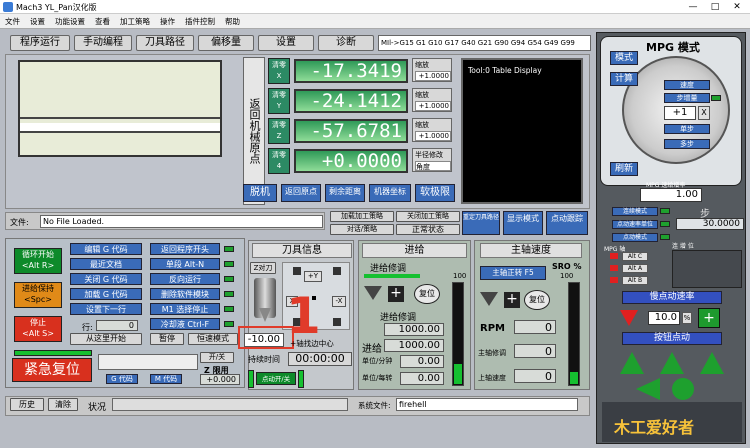 This screenshot has width=750, height=448. What do you see at coordinates (635, 211) in the screenshot?
I see `continuous-mode-button: 连续模式` at bounding box center [635, 211].